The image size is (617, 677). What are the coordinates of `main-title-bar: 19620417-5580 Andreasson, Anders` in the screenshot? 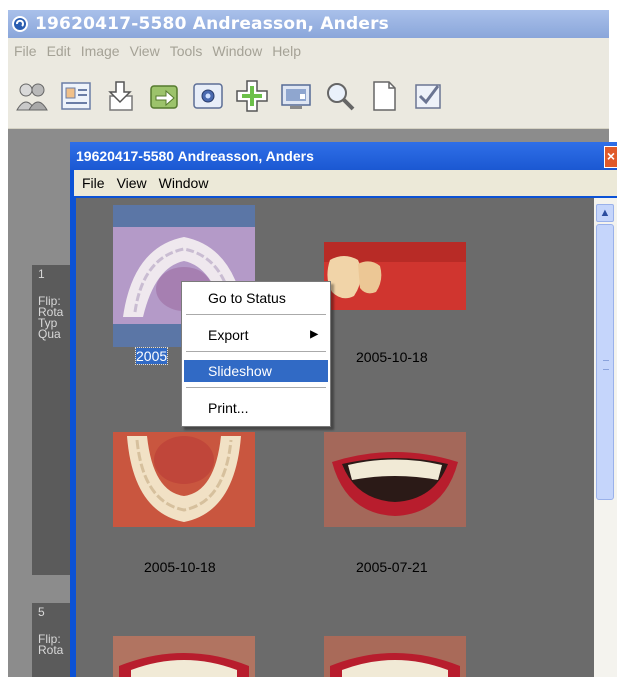 It's located at (308, 24).